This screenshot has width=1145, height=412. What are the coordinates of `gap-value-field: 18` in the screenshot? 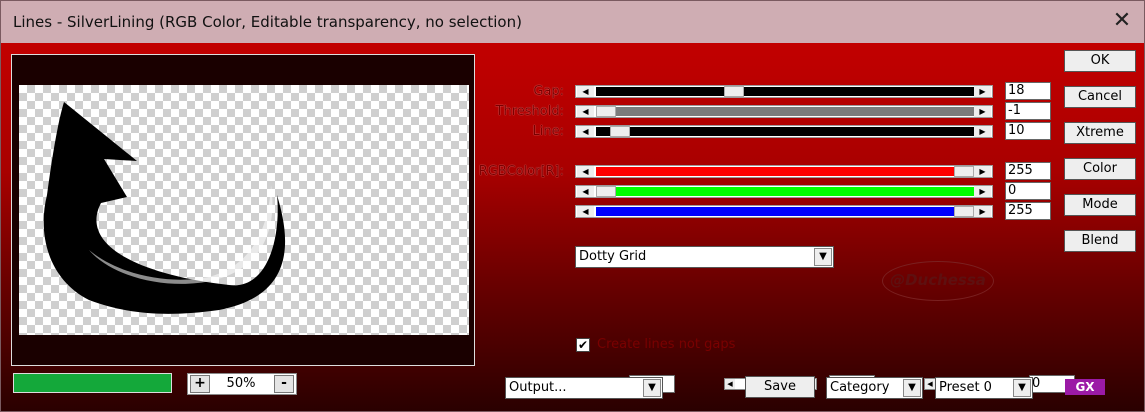 It's located at (1028, 91).